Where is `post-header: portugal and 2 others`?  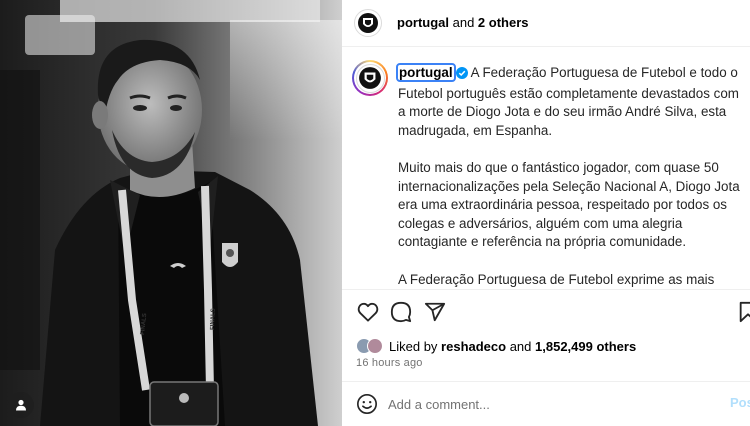 post-header: portugal and 2 others is located at coordinates (546, 23).